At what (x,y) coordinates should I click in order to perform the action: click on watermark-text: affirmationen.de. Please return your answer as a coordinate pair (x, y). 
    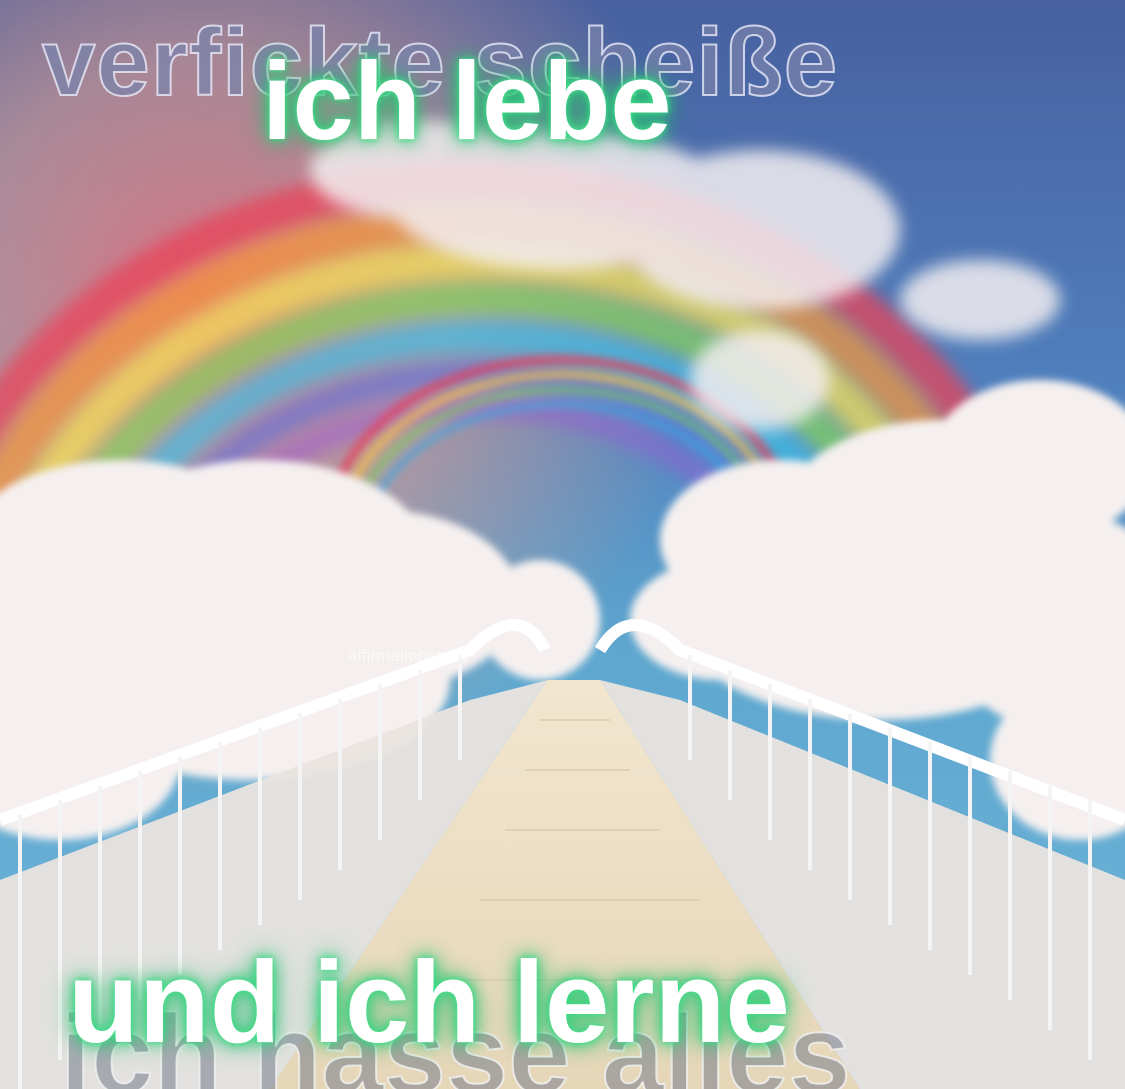
    Looking at the image, I should click on (409, 655).